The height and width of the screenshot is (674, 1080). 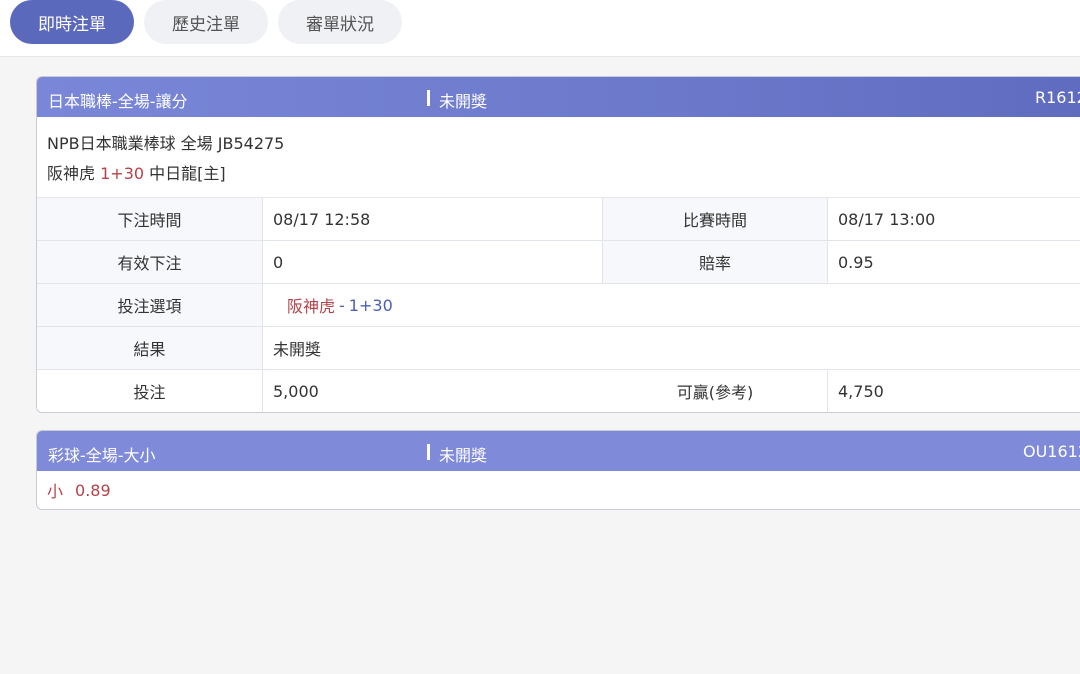 What do you see at coordinates (558, 97) in the screenshot?
I see `bet-card-header: 日本職棒-全場-讓分 未開獎 R1612` at bounding box center [558, 97].